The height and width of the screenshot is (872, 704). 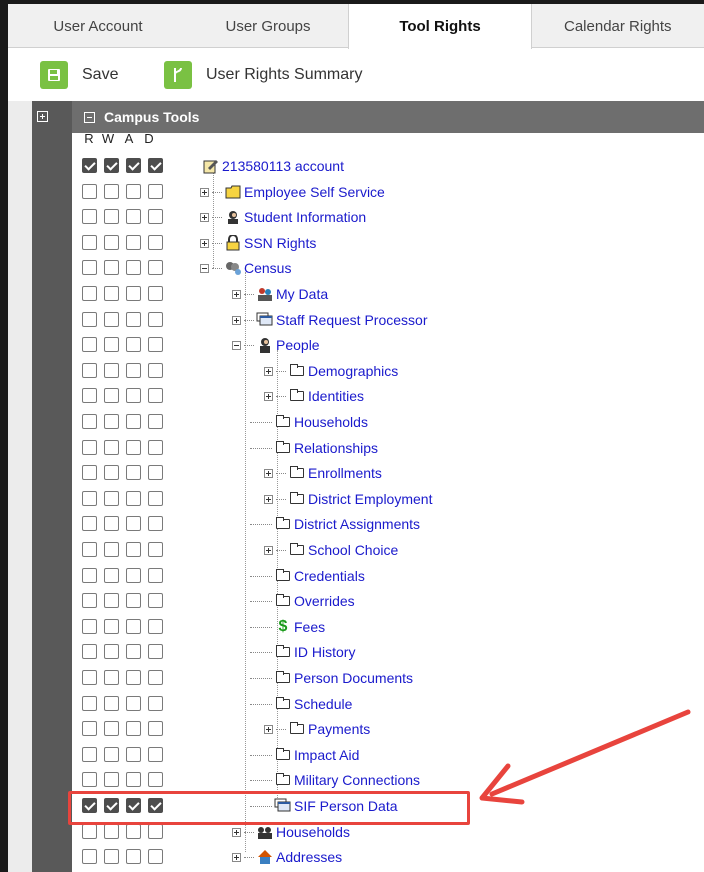 I want to click on tree-node-label: District Assignments, so click(x=357, y=524).